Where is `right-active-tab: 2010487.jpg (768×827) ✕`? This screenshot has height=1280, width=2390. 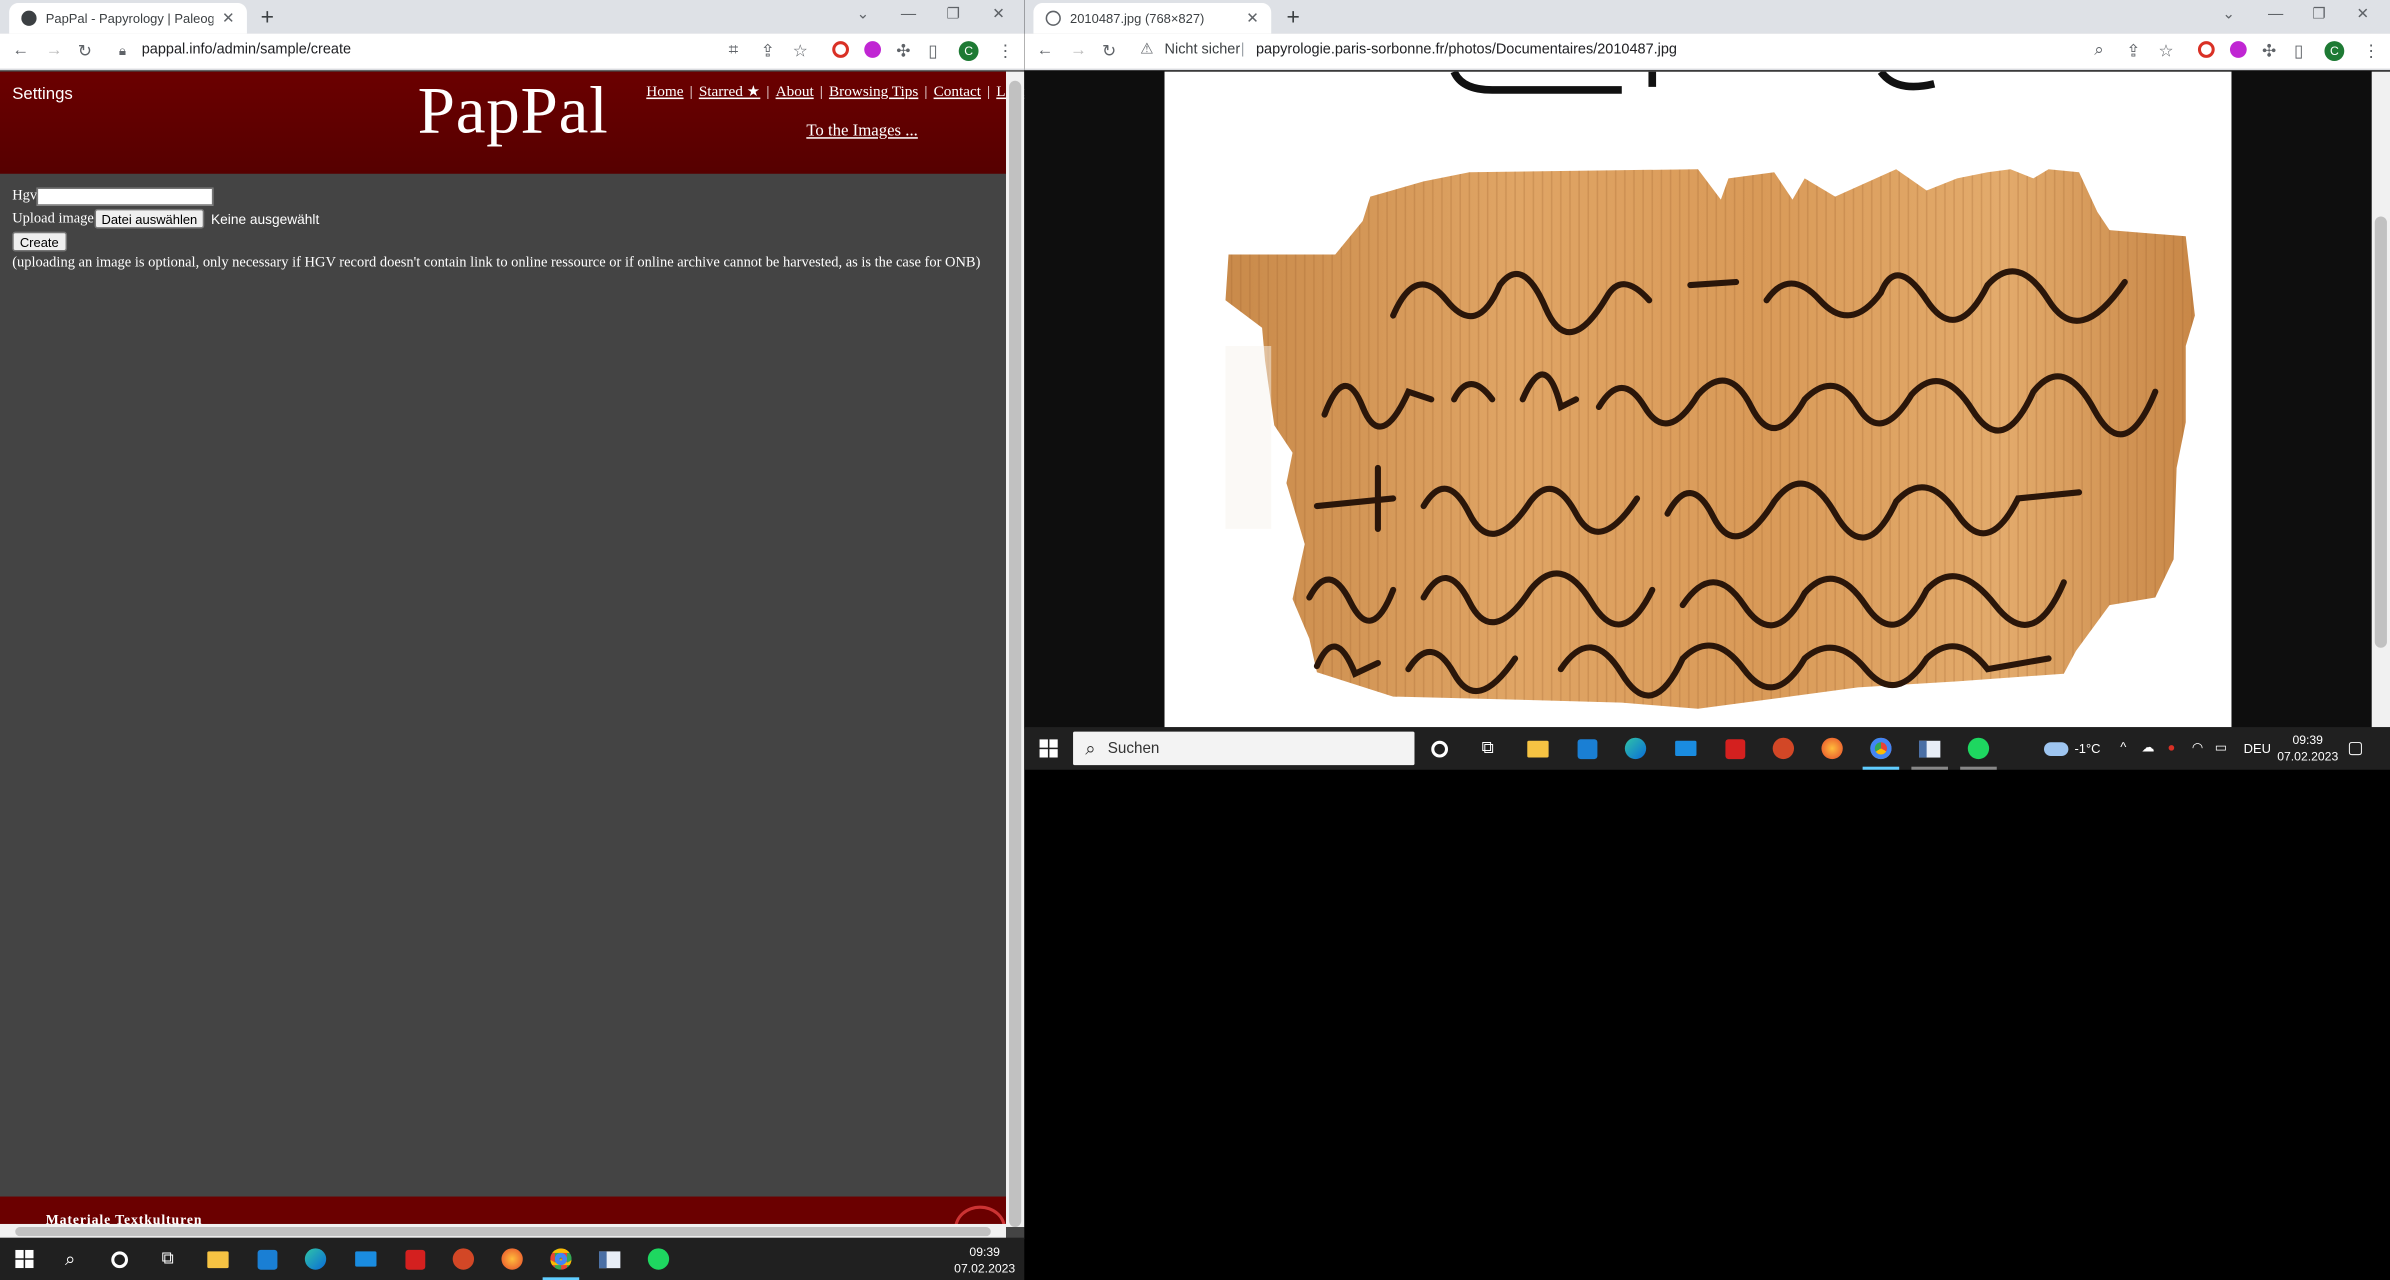 right-active-tab: 2010487.jpg (768×827) ✕ is located at coordinates (1152, 18).